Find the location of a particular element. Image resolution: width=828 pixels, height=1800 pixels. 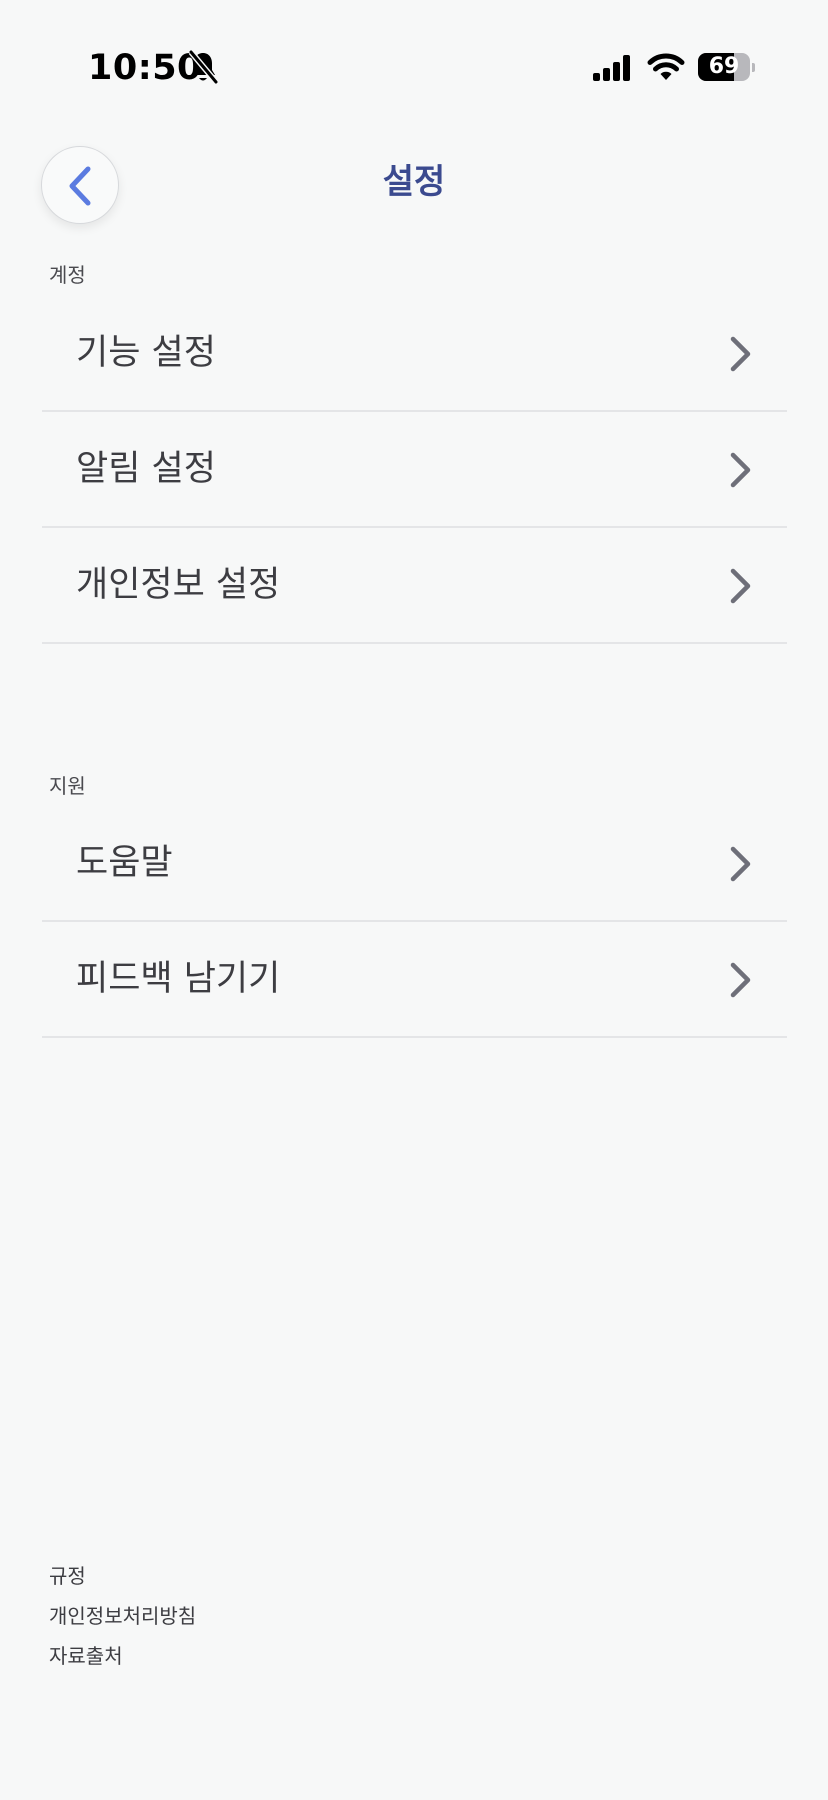

menu-item-feedback: 피드백 남기기 is located at coordinates (414, 980).